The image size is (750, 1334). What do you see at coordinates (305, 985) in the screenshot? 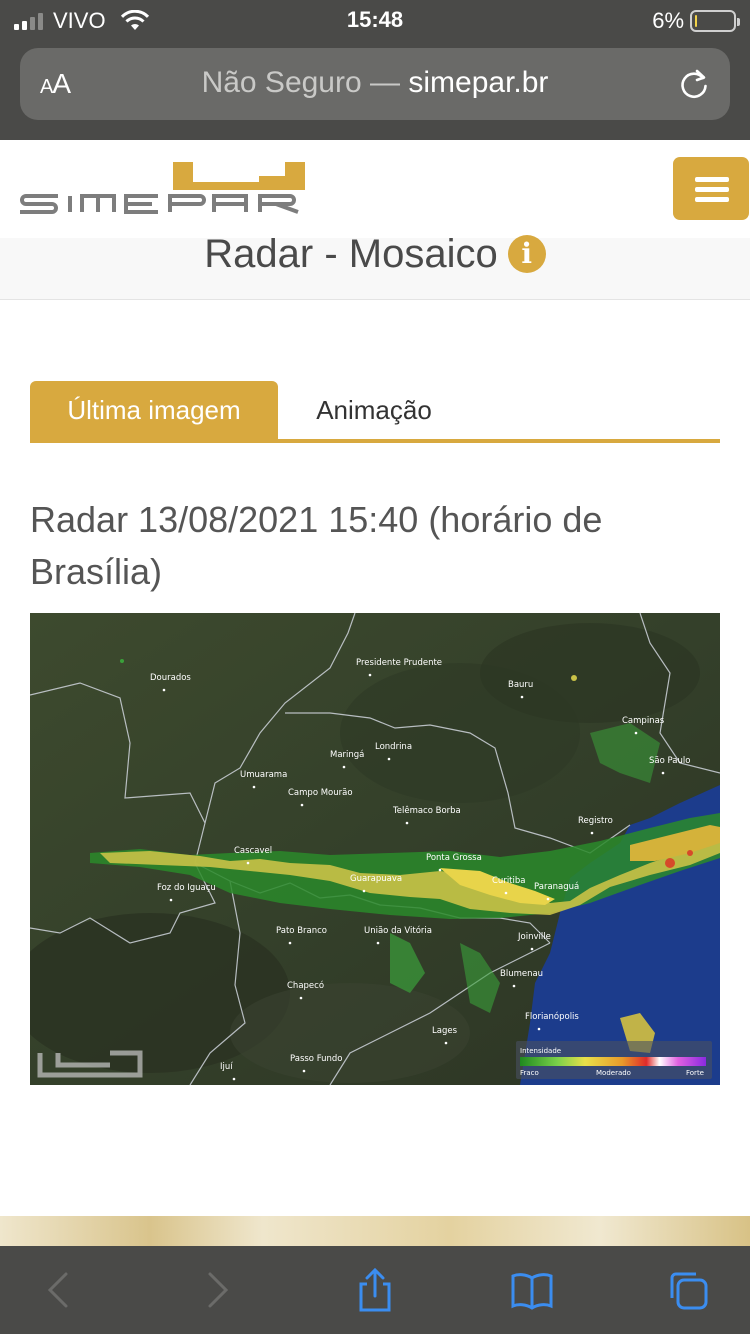
I see `city-name: Chapecó` at bounding box center [305, 985].